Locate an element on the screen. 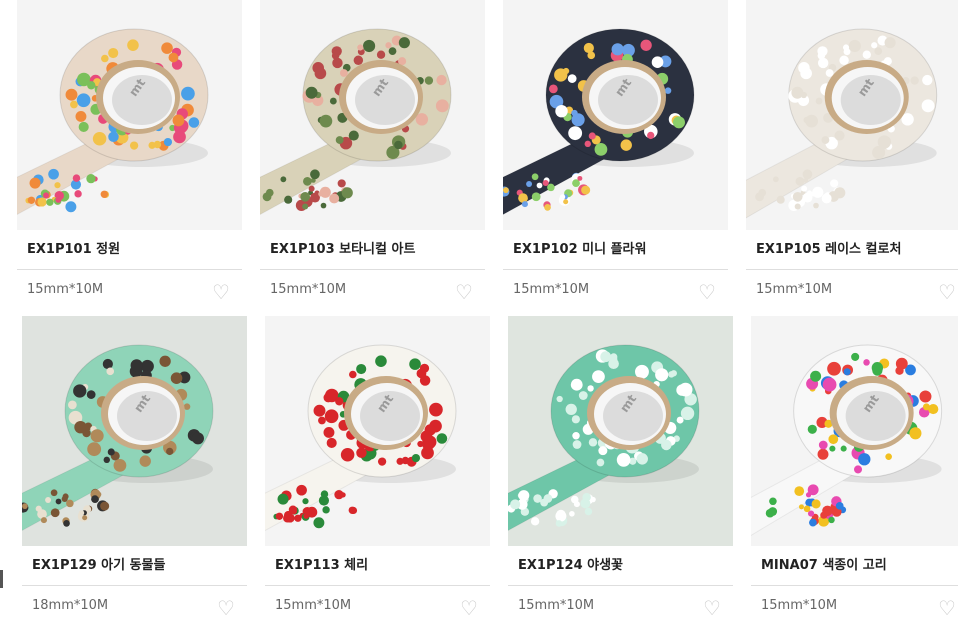 The width and height of the screenshot is (958, 634). product-info: EX1P124 야생꽃 15mm*10M is located at coordinates (620, 586).